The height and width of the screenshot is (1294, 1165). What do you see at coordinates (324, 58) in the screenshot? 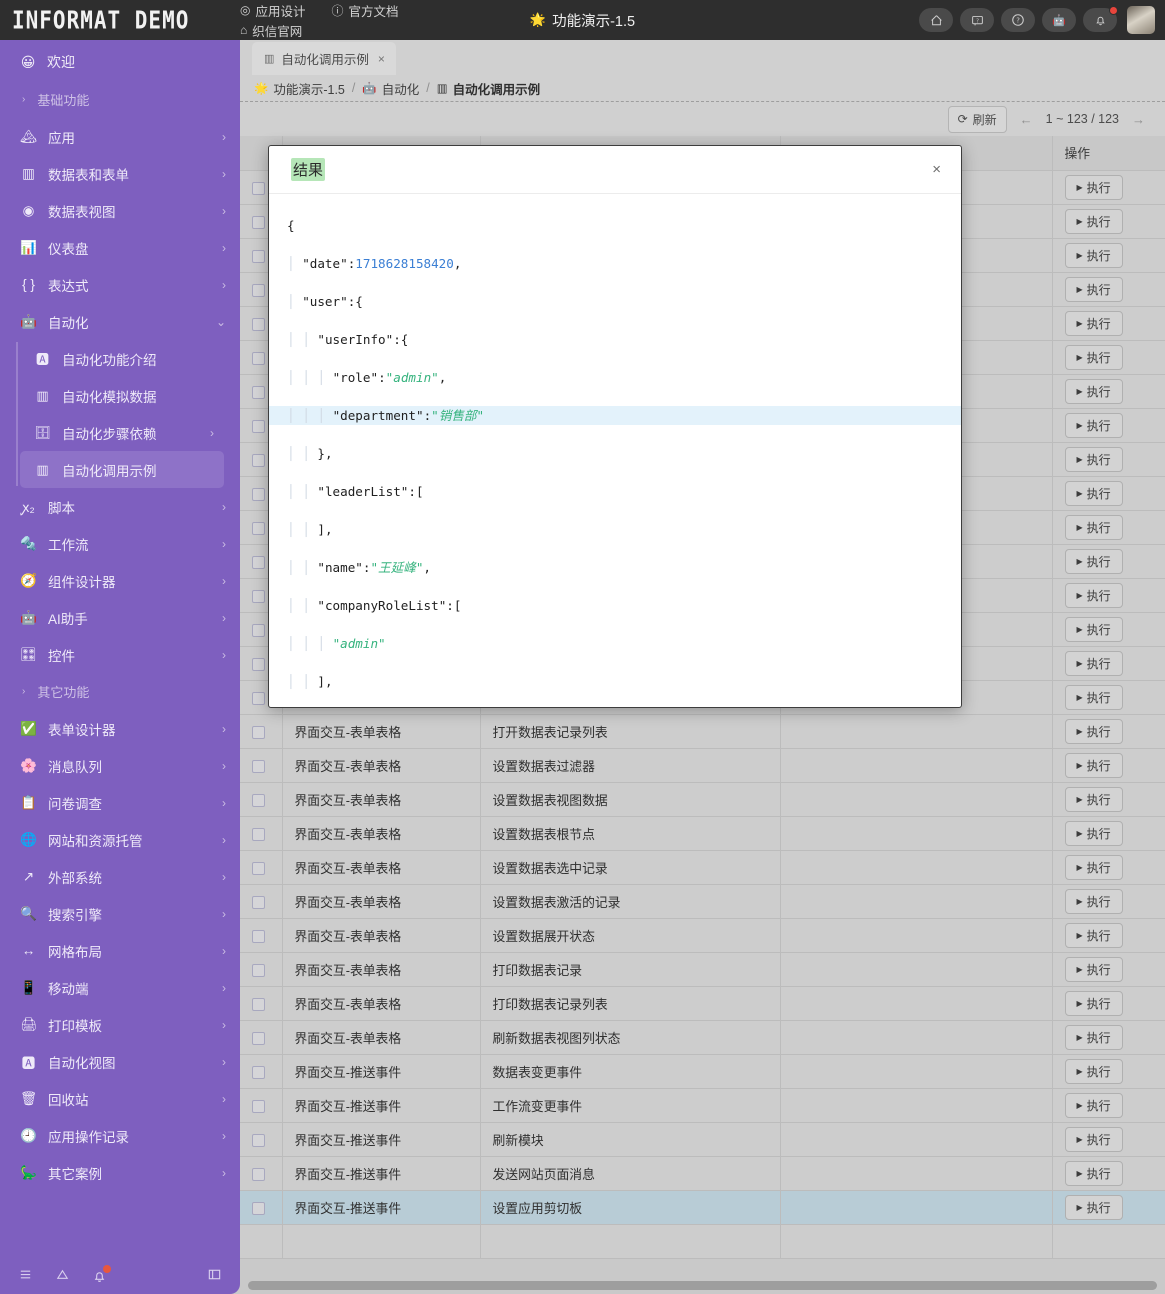
I see `tab-automation-call-example: ▥ 自动化调用示例 ×` at bounding box center [324, 58].